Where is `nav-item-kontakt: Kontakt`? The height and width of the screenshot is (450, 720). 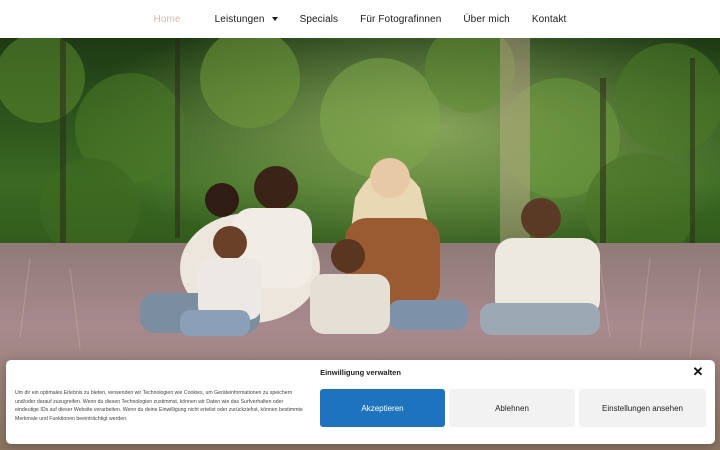 nav-item-kontakt: Kontakt is located at coordinates (549, 19).